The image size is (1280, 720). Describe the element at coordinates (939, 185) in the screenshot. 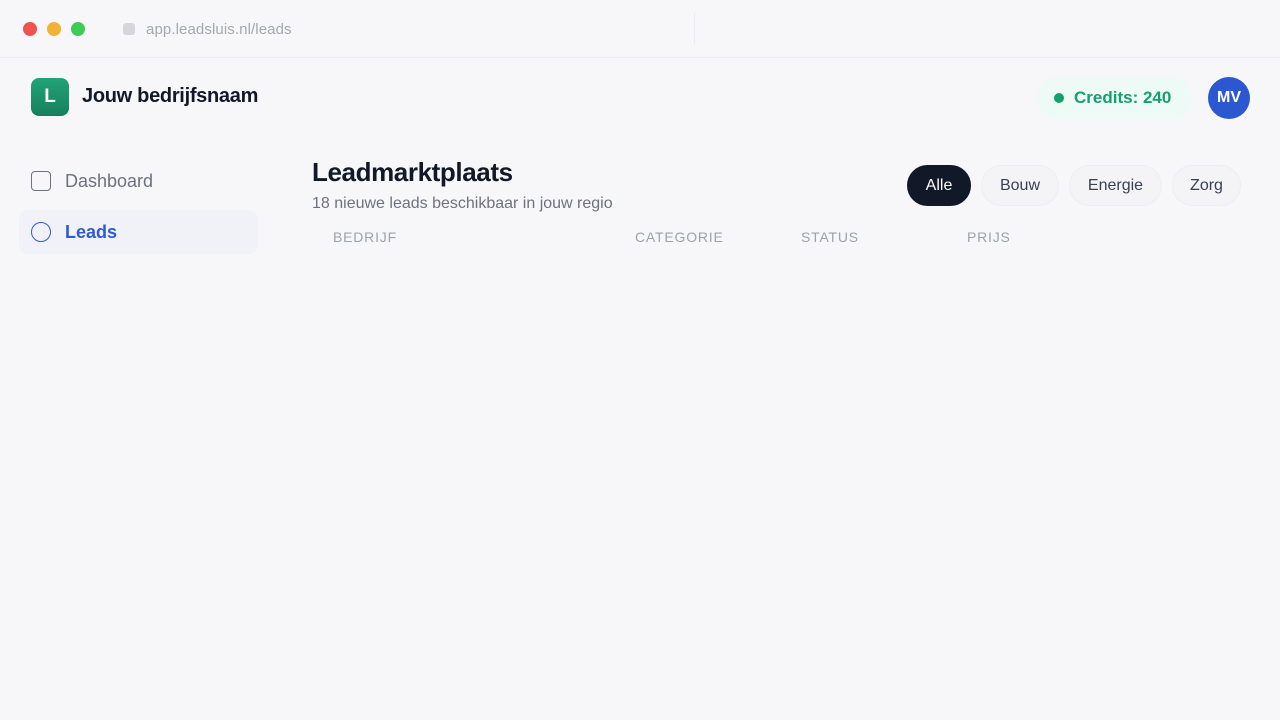

I see `filter-alle: Alle` at that location.